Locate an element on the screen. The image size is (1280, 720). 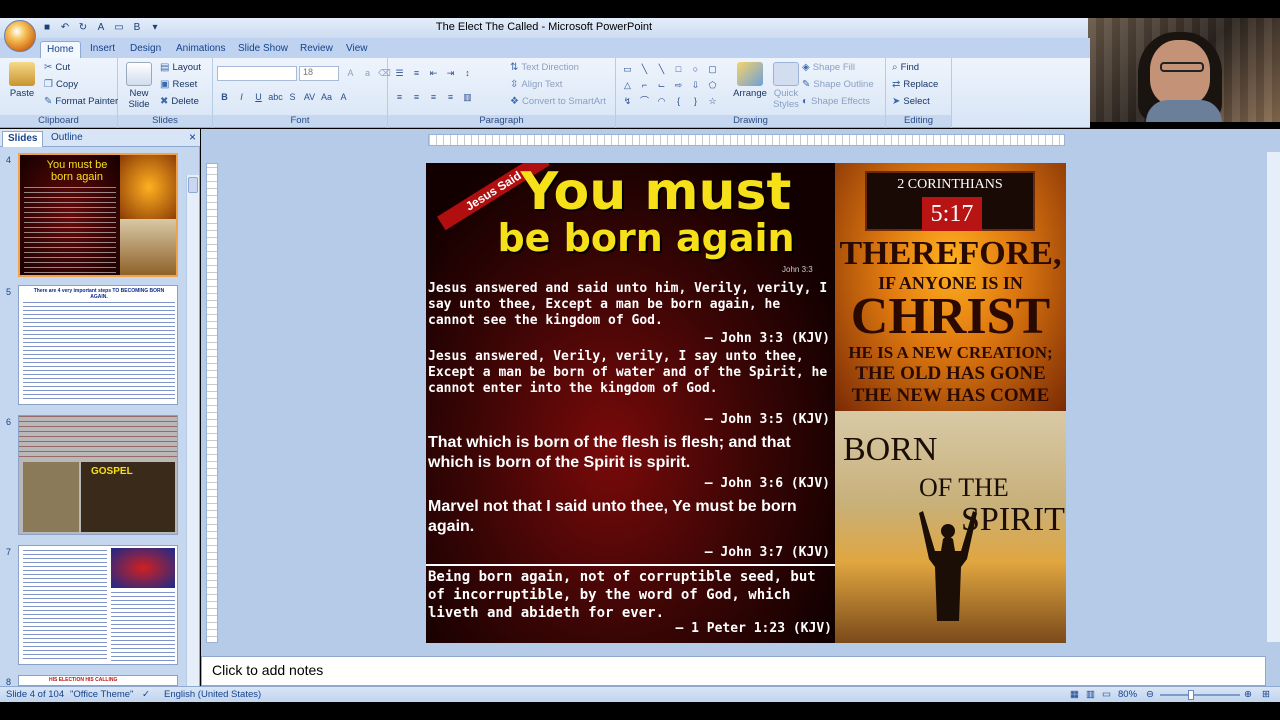
editor-scrollbar is located at coordinates (1273, 397).